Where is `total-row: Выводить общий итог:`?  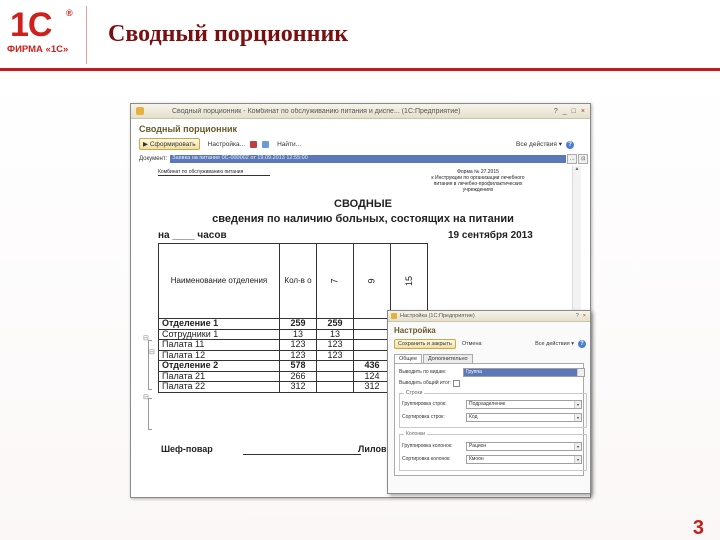 total-row: Выводить общий итог: is located at coordinates (429, 383).